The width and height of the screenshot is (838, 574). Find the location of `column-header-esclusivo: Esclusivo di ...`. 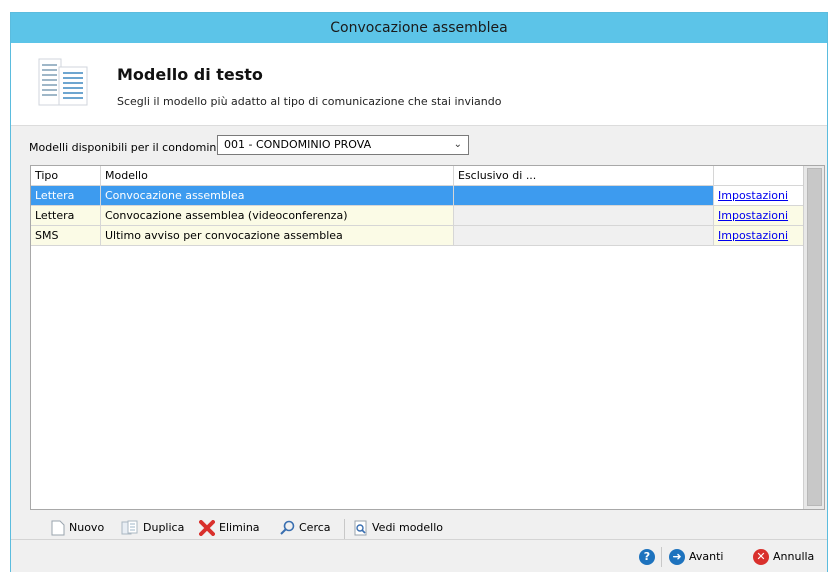

column-header-esclusivo: Esclusivo di ... is located at coordinates (584, 175).